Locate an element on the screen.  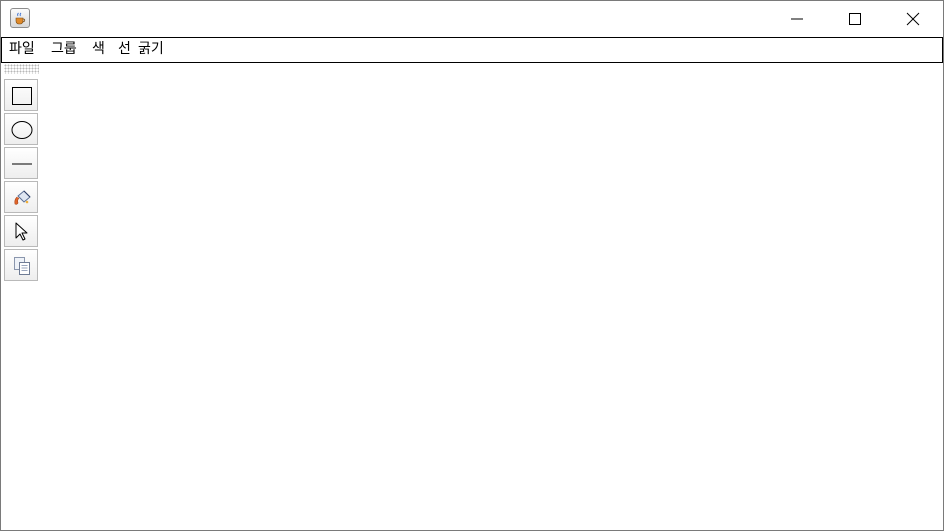
tool-bar is located at coordinates (22, 174).